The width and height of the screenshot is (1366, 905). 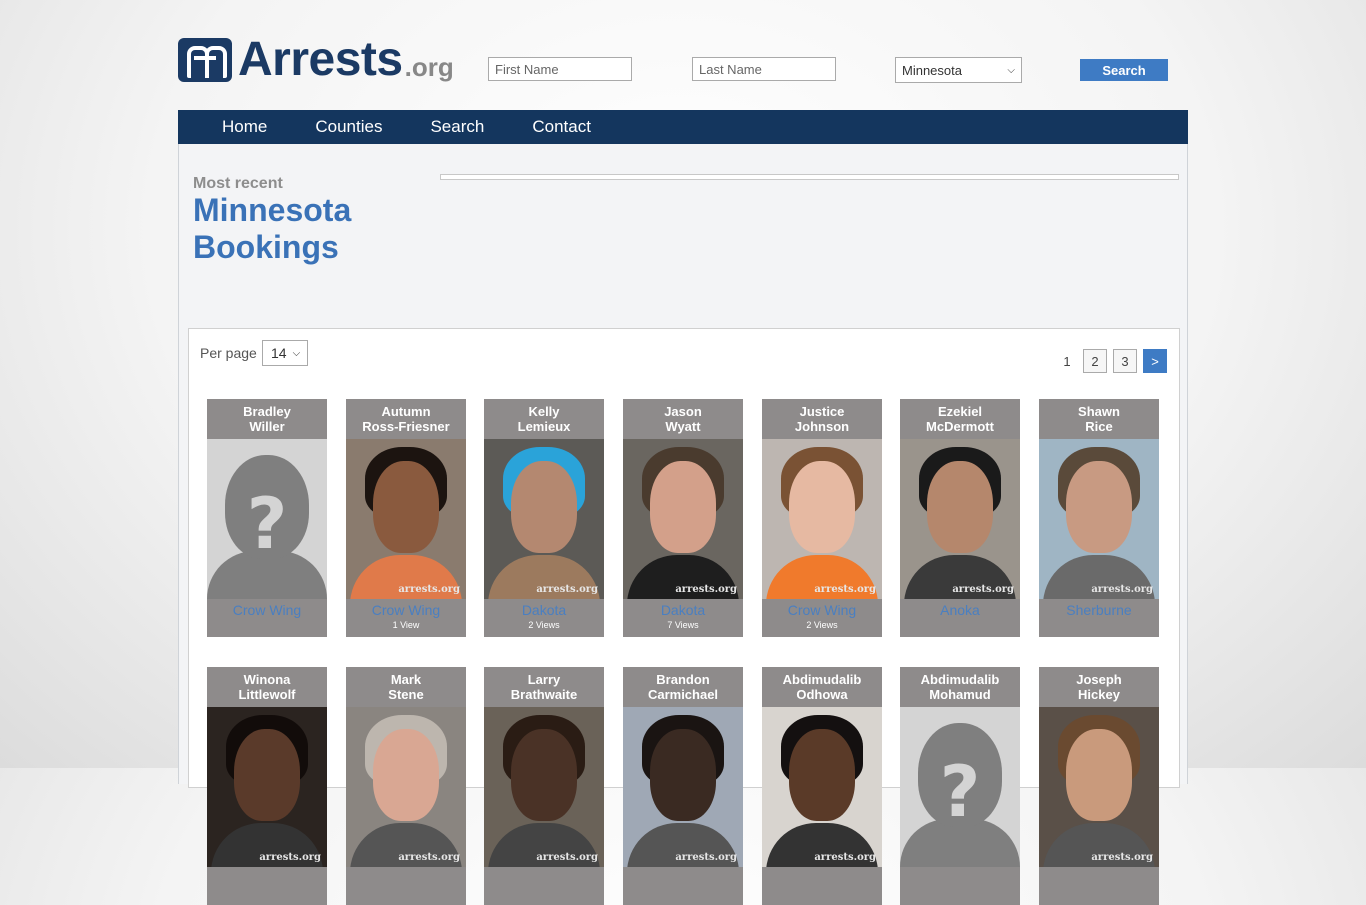 I want to click on booking-first-name: Jason, so click(x=683, y=411).